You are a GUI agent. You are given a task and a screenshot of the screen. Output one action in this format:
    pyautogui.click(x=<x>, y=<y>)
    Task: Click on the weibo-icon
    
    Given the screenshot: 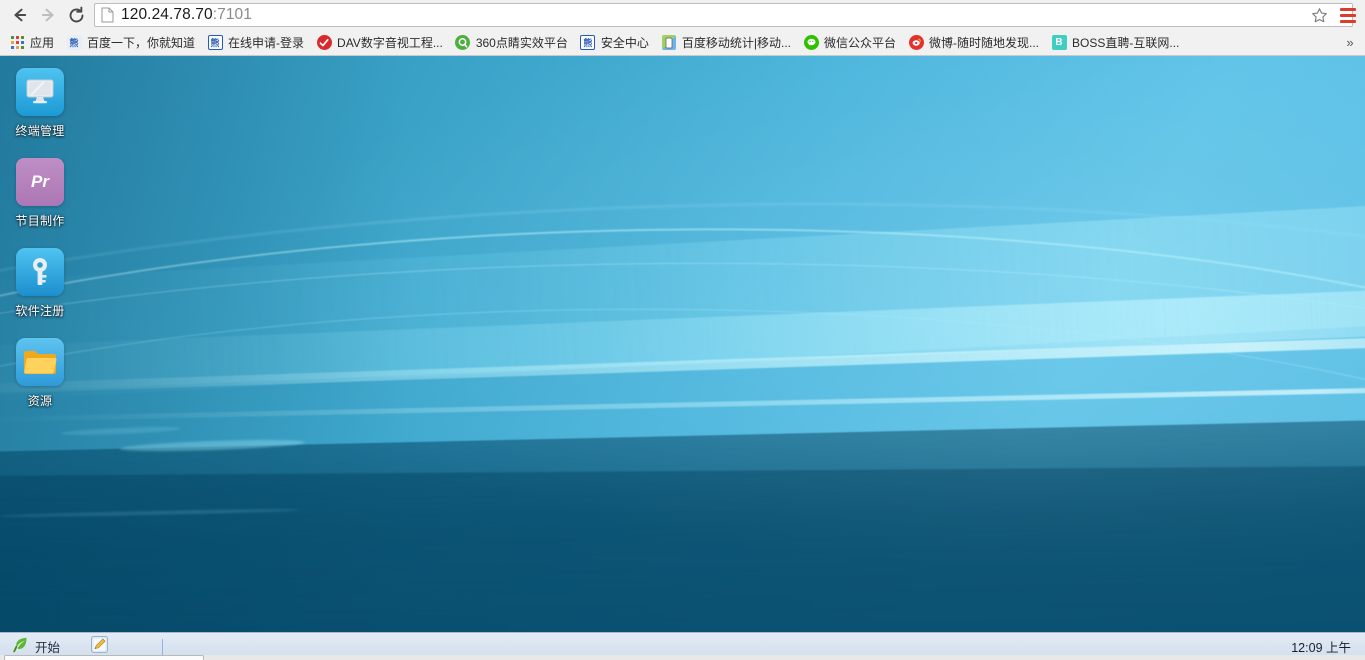 What is the action you would take?
    pyautogui.click(x=916, y=43)
    